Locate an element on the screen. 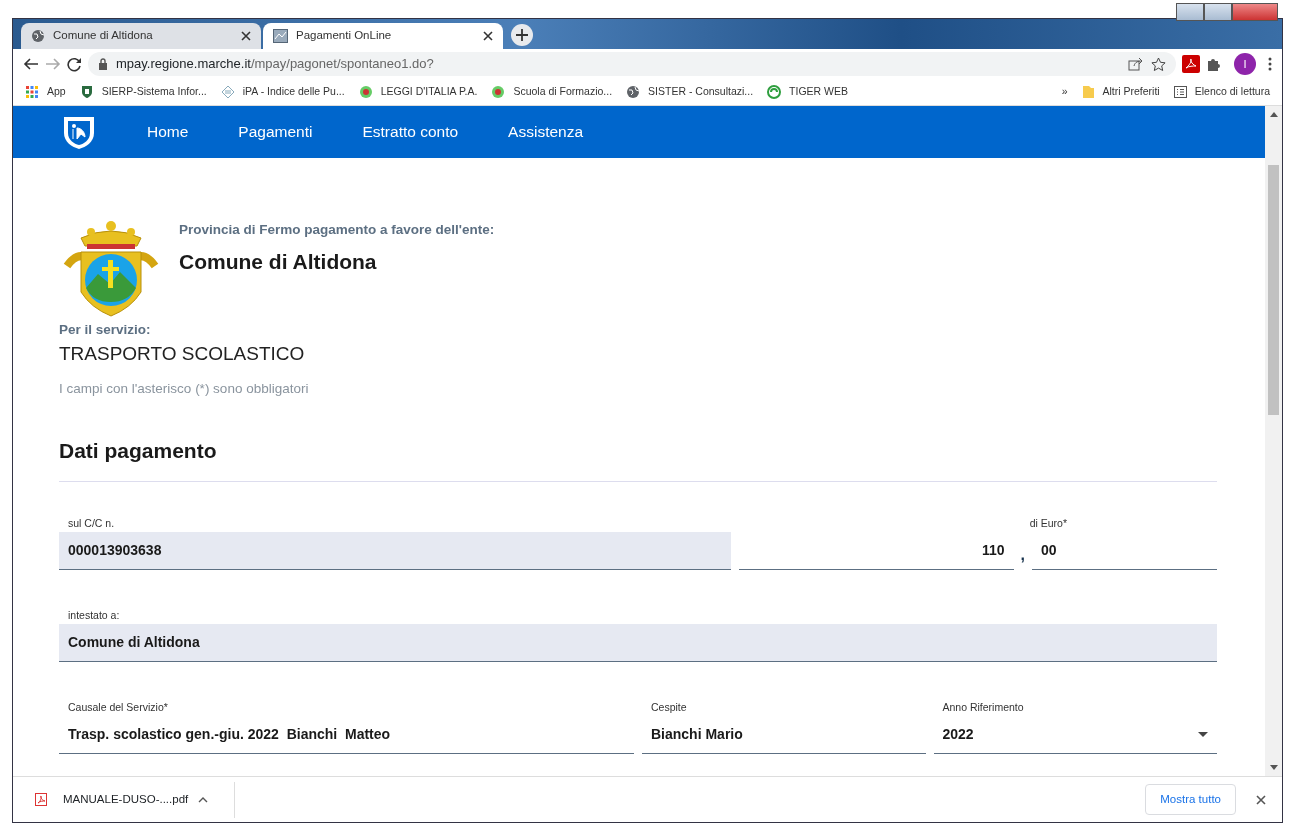 The image size is (1289, 823). dropdown-caret-icon is located at coordinates (1203, 734).